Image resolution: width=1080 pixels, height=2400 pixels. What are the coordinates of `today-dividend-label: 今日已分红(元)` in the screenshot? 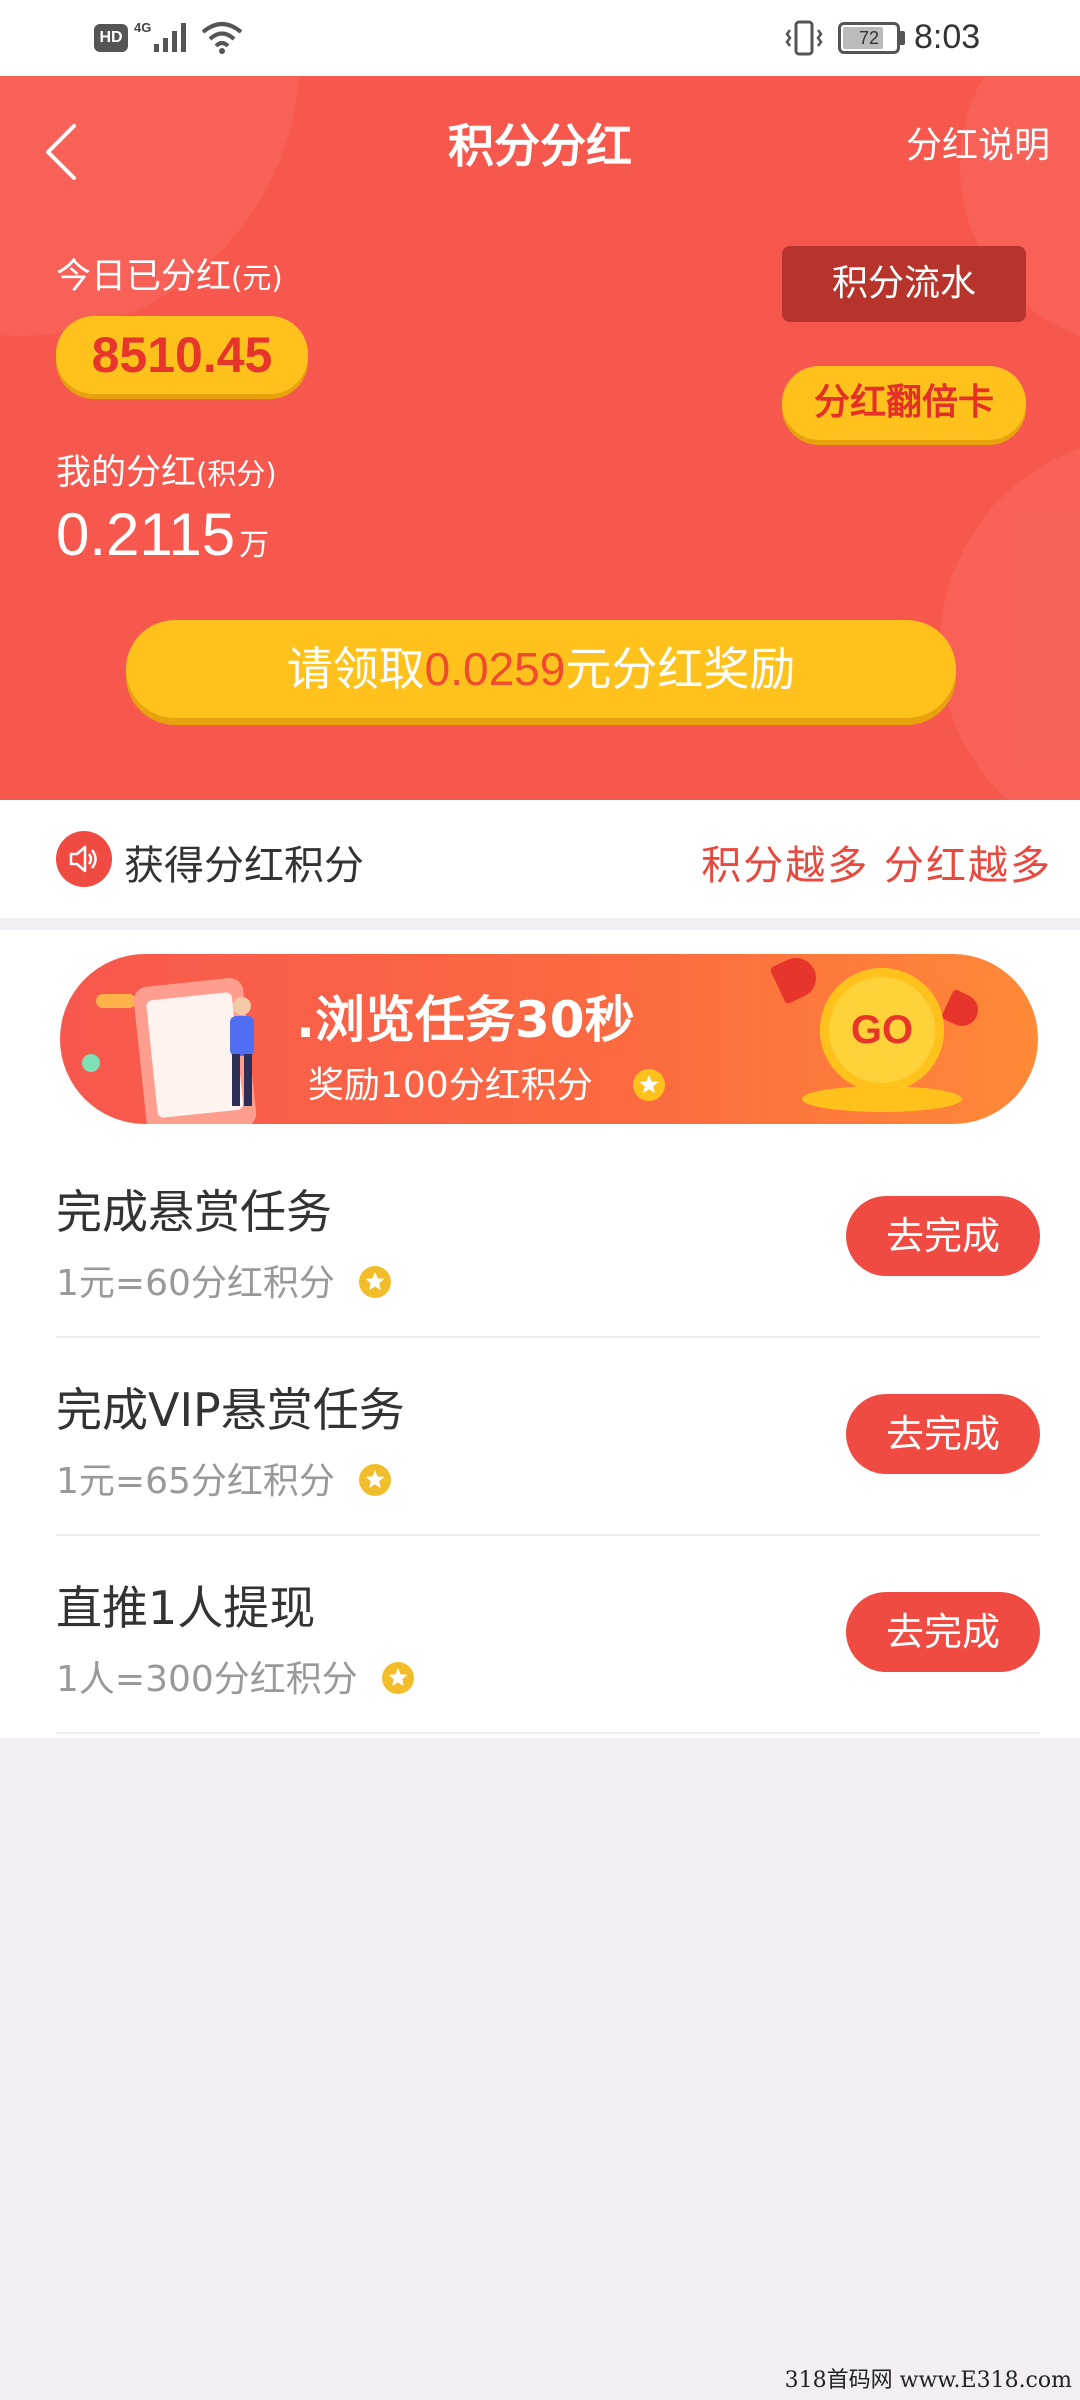 It's located at (169, 273).